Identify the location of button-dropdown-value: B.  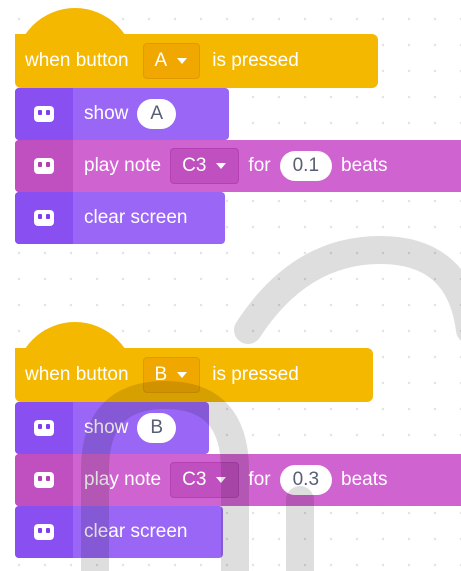
(161, 374).